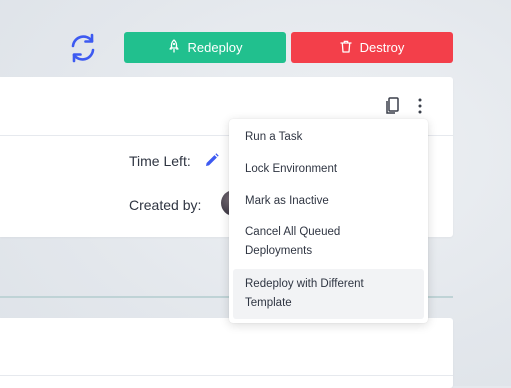 The height and width of the screenshot is (388, 511). I want to click on destroy-button: Destroy, so click(372, 47).